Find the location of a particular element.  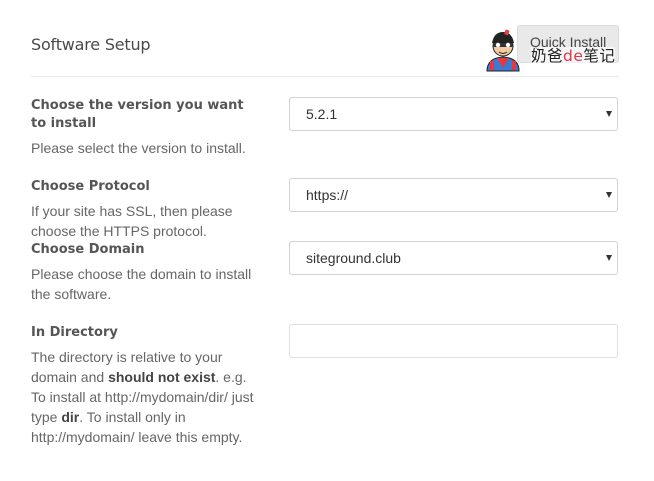

protocol-label: Choose Protocol is located at coordinates (90, 186).